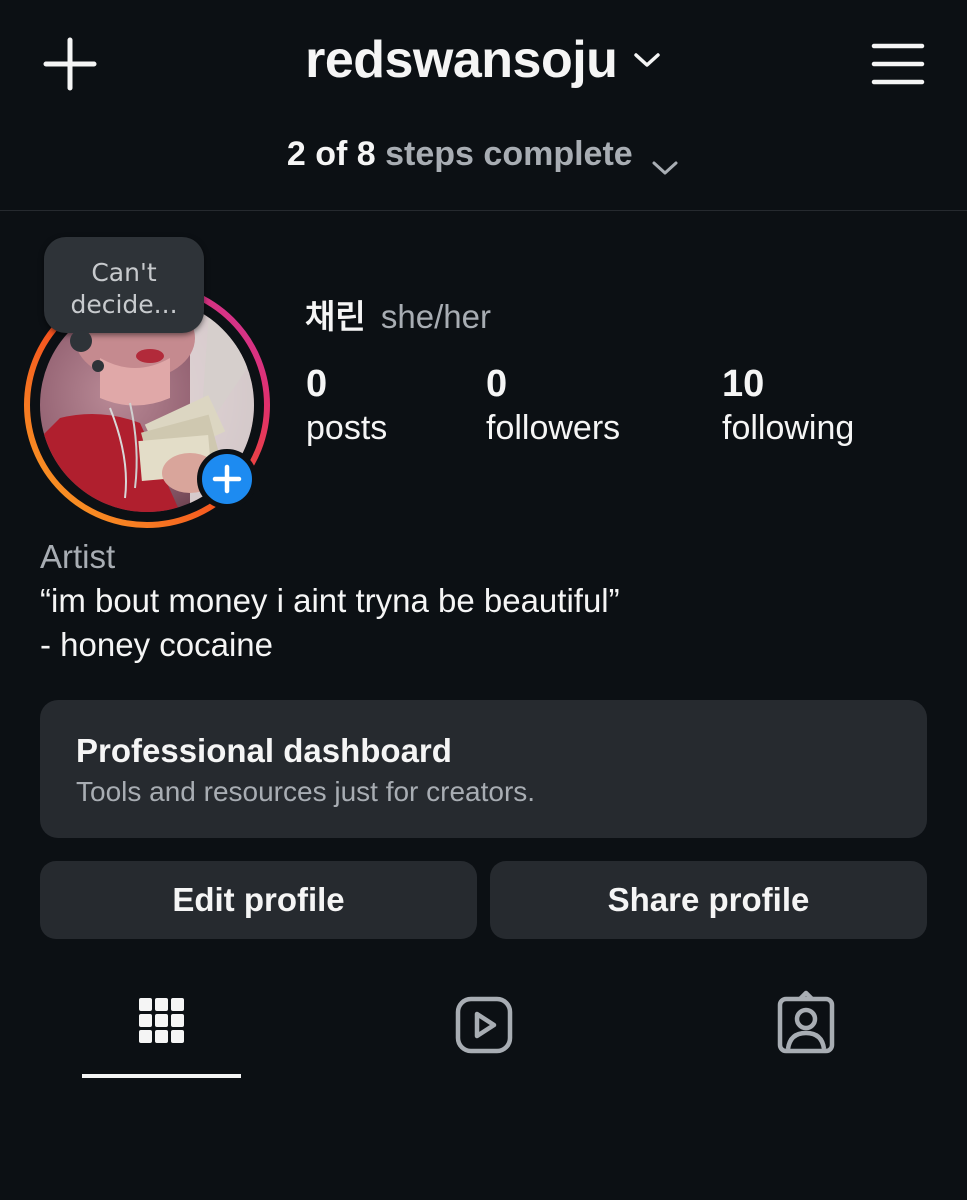  What do you see at coordinates (461, 60) in the screenshot?
I see `username: redswansoju` at bounding box center [461, 60].